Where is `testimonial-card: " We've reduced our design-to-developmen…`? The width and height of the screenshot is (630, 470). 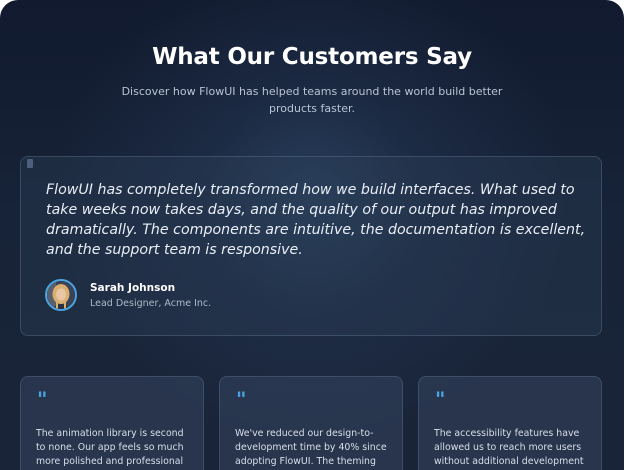 testimonial-card: " We've reduced our design-to-developmen… is located at coordinates (311, 423).